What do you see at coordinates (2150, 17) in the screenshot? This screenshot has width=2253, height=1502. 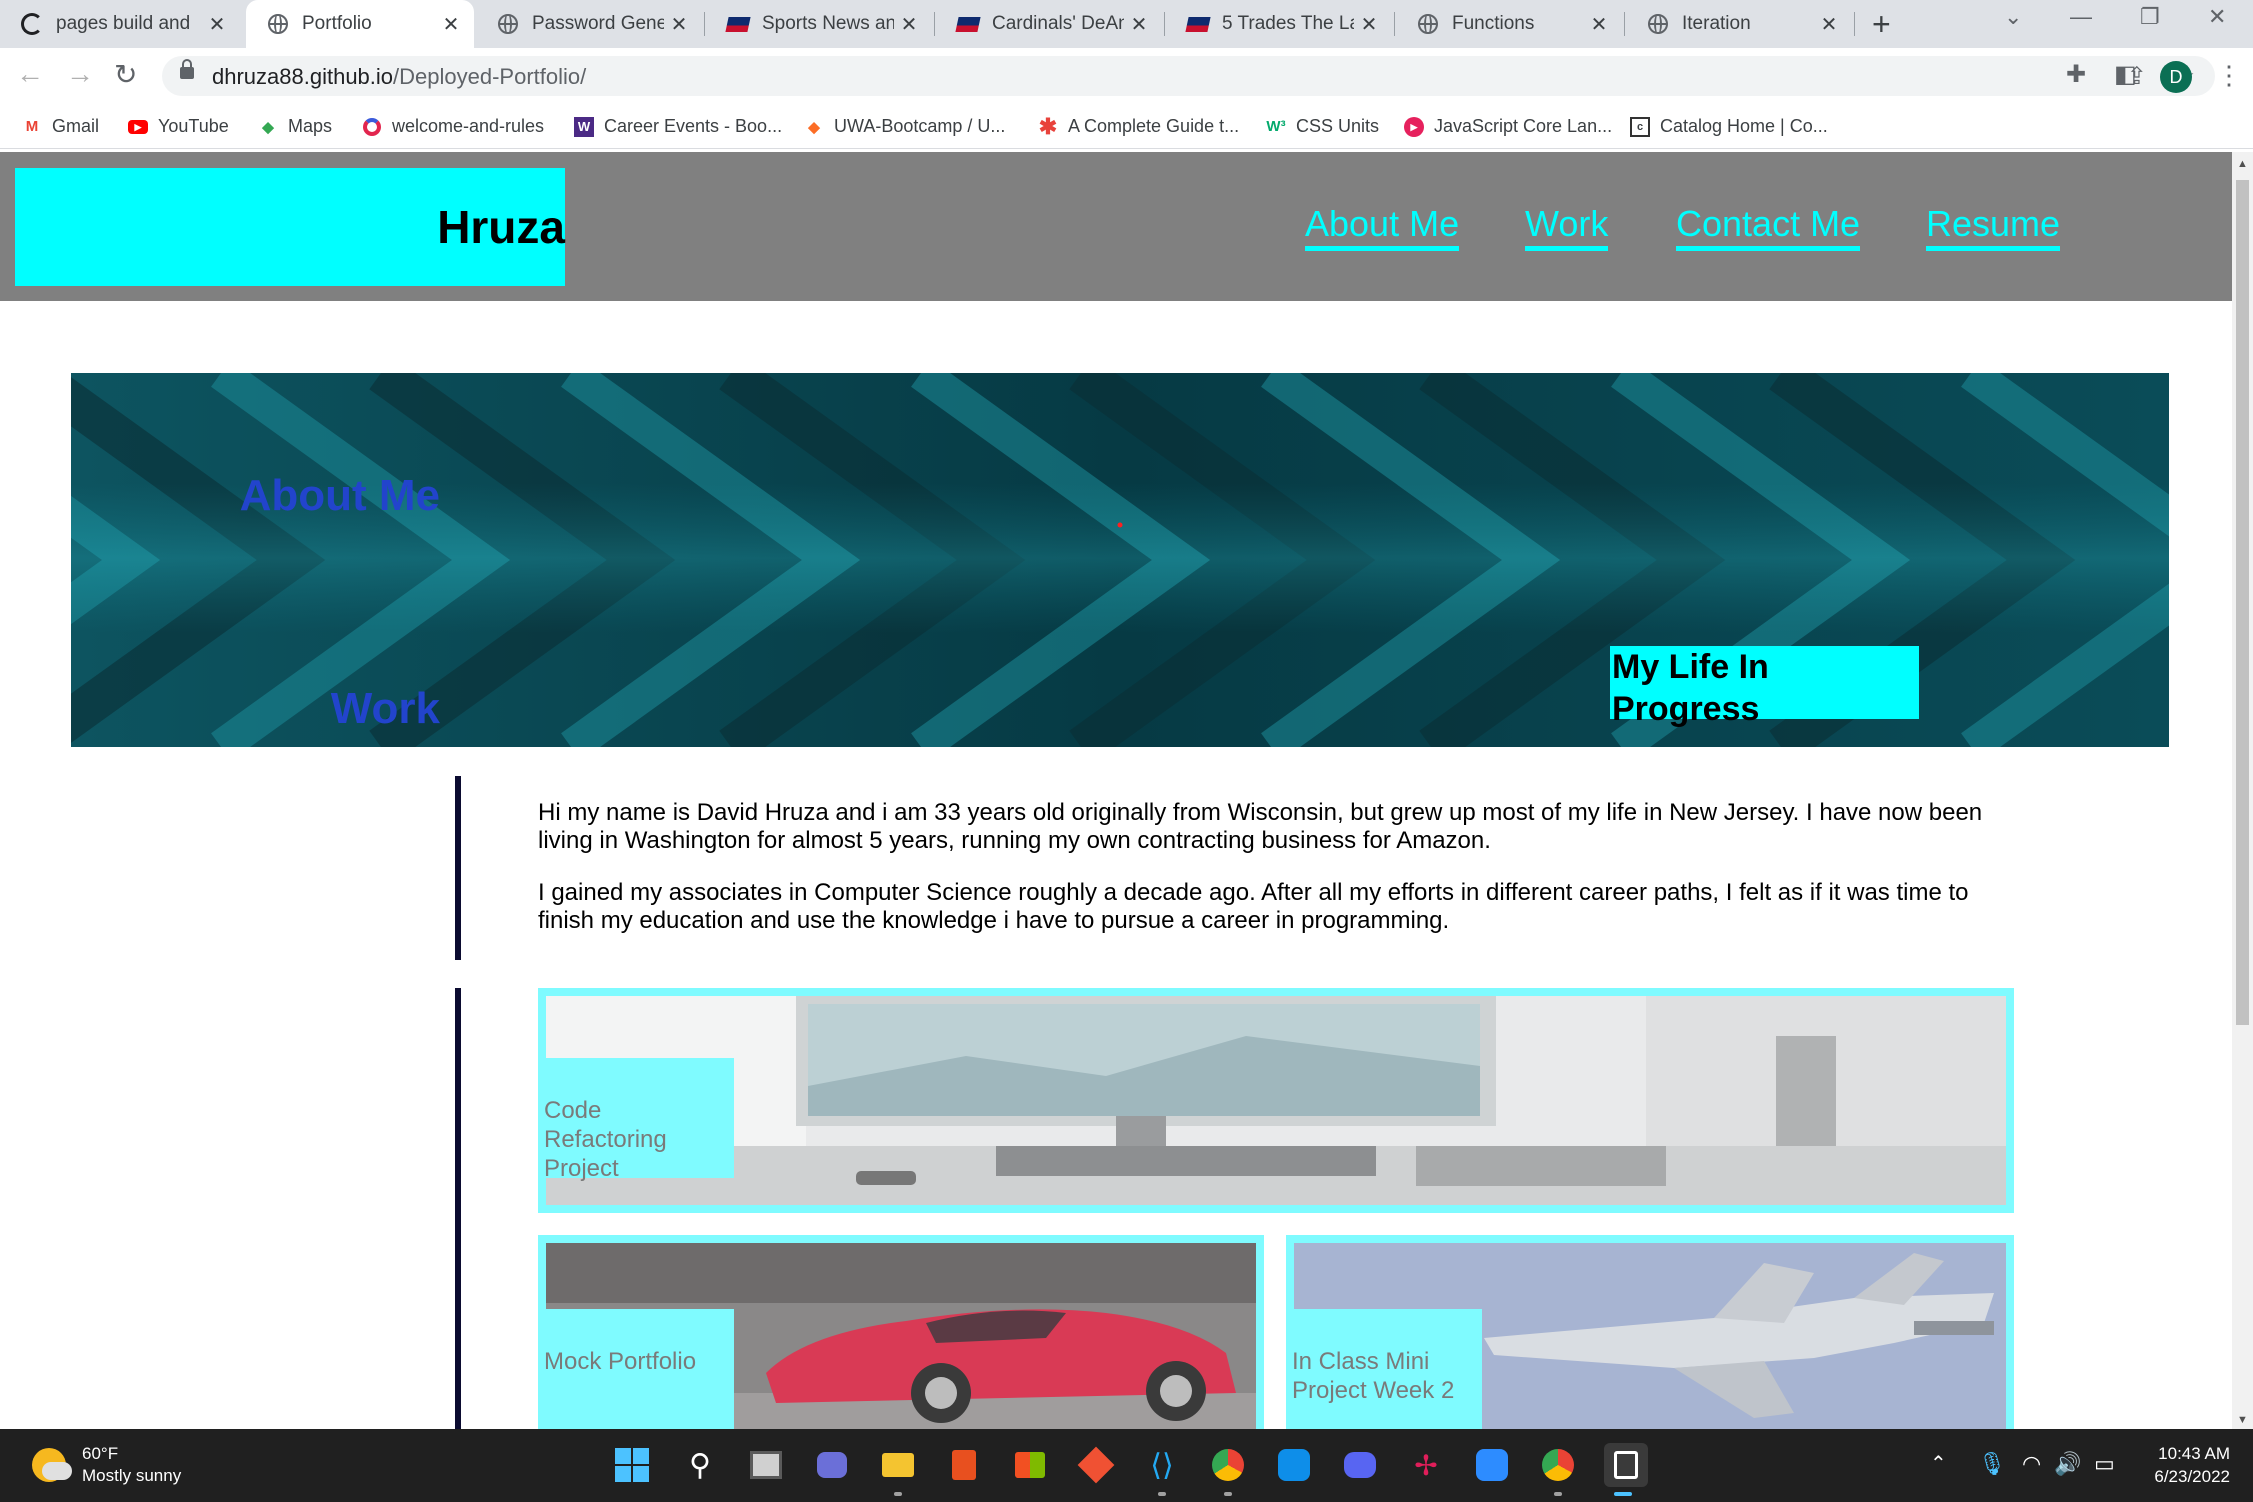 I see `restore-icon: ❐` at bounding box center [2150, 17].